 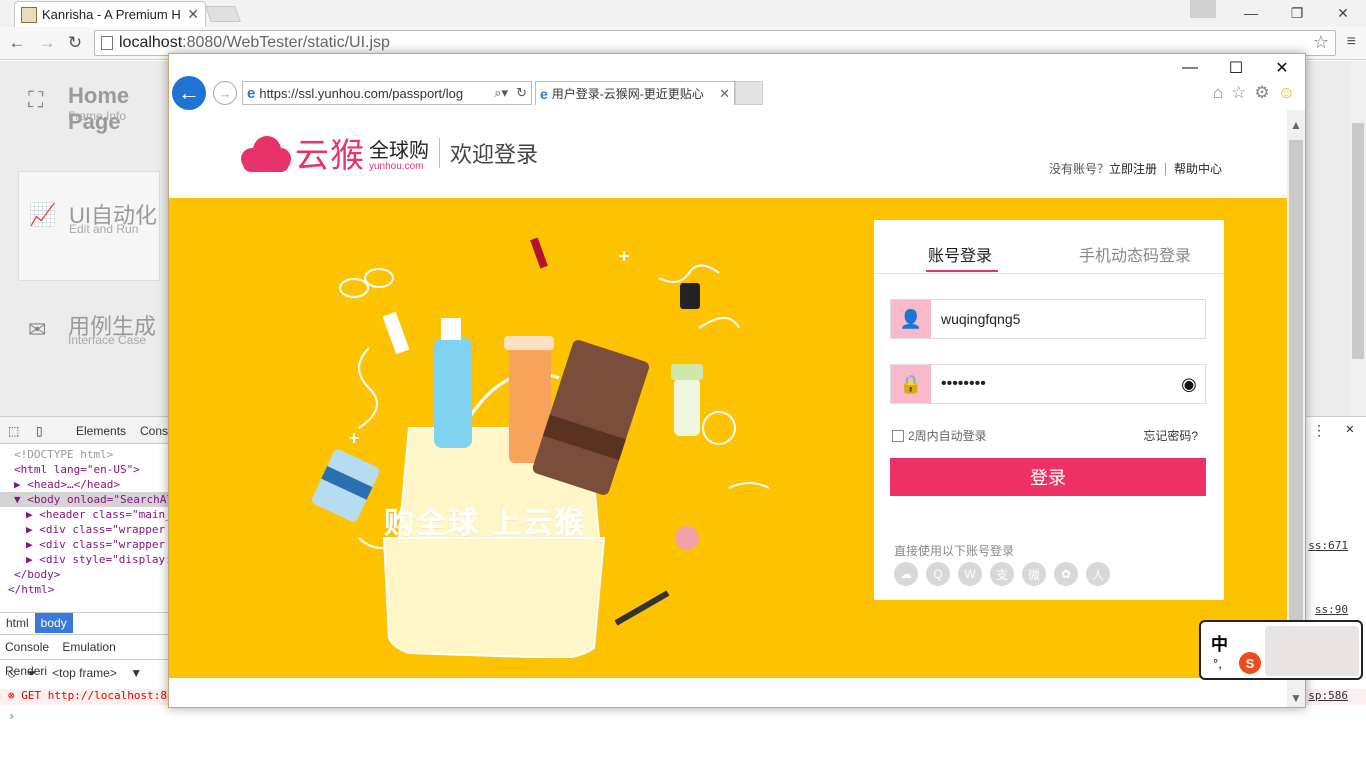 I want to click on tab-account-login: 账号登录, so click(x=962, y=257).